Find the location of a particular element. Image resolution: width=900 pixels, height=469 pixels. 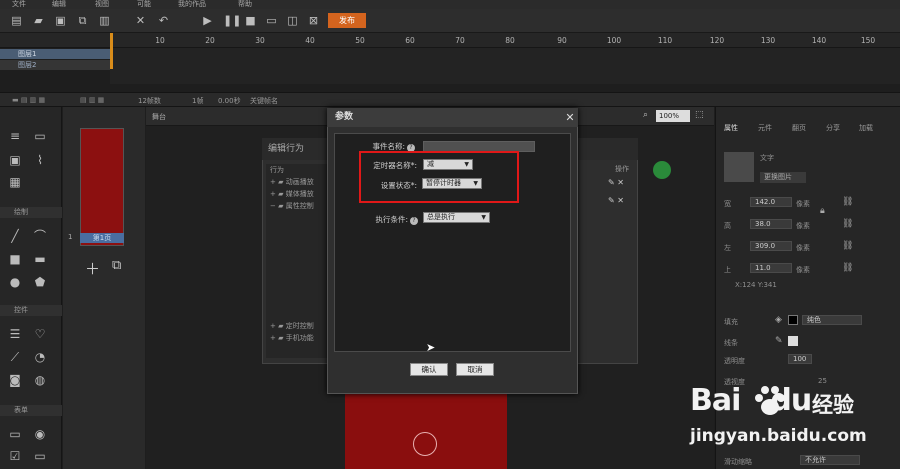

export-icon: ⊠ is located at coordinates (313, 20).